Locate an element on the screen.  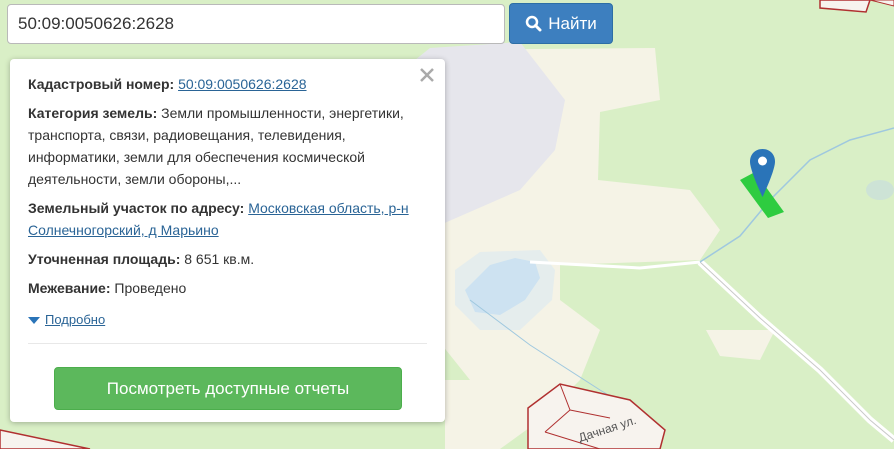
search-button: Найти is located at coordinates (561, 23).